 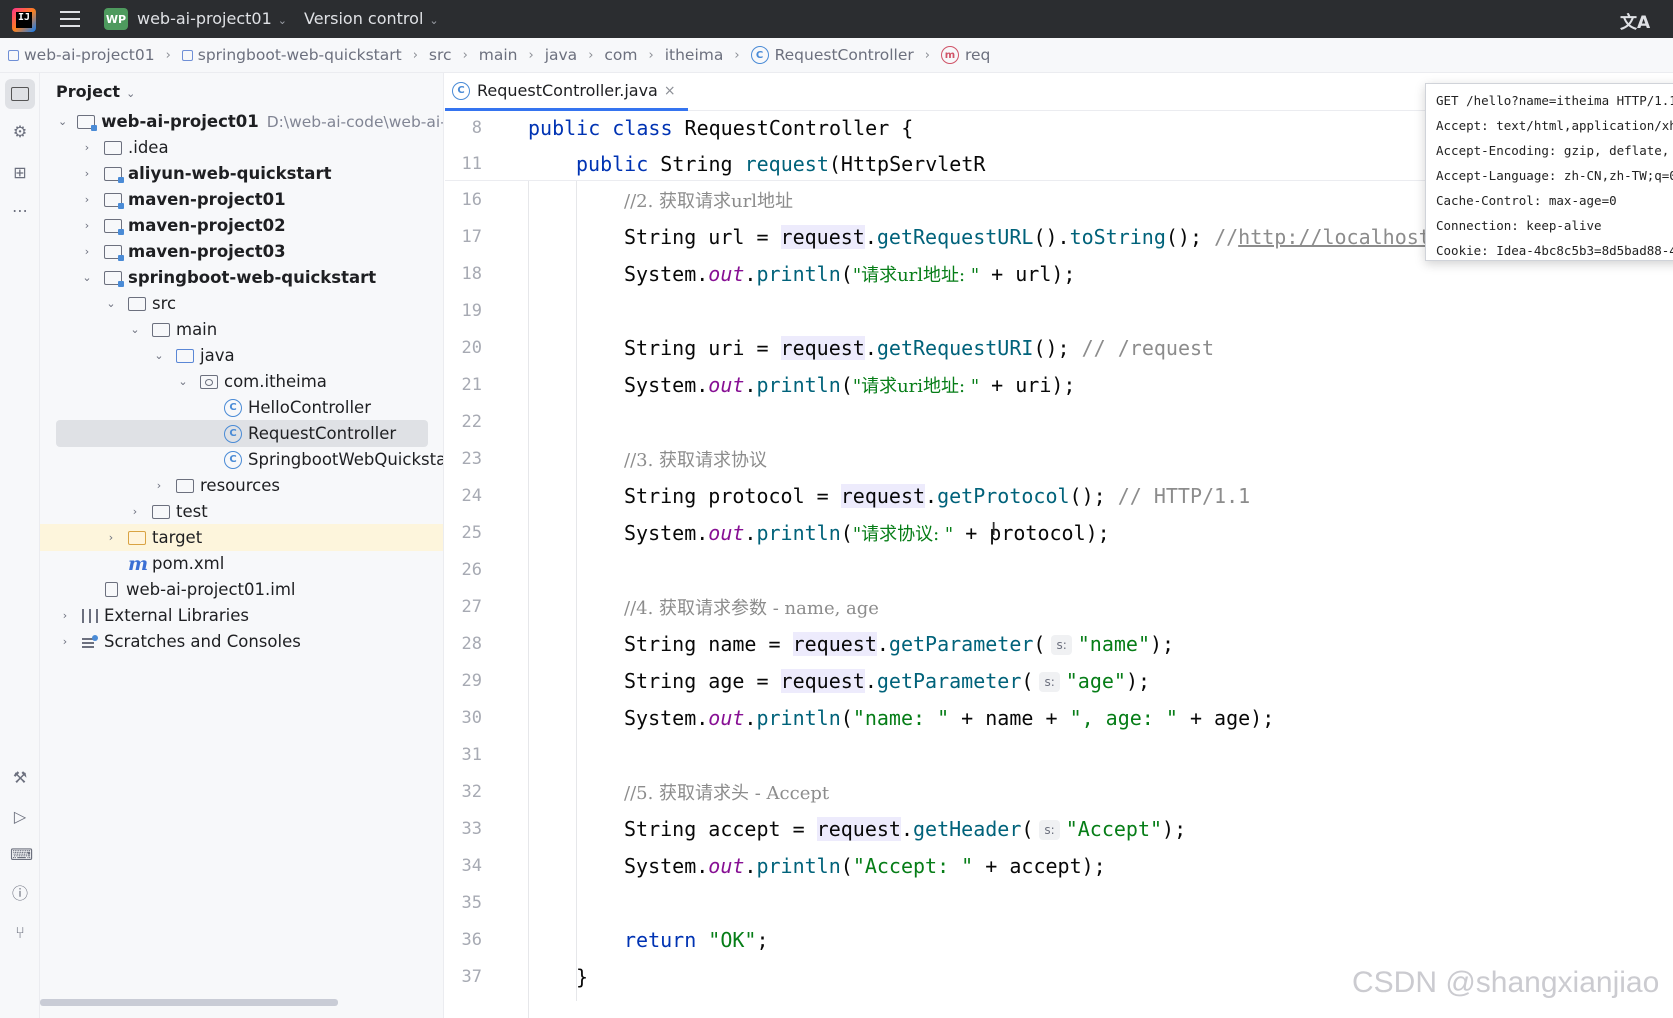 What do you see at coordinates (20, 94) in the screenshot?
I see `project-tool-icon` at bounding box center [20, 94].